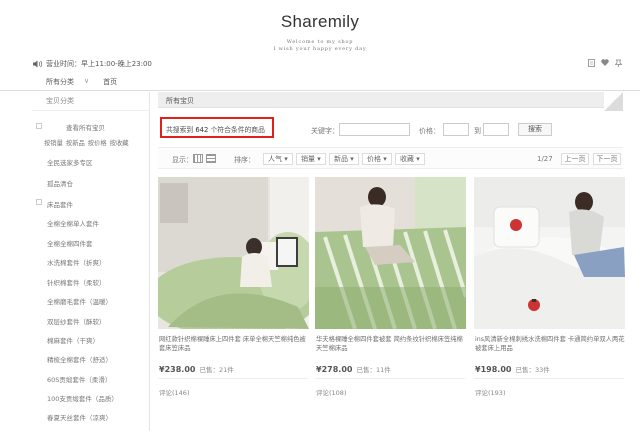 Image resolution: width=640 pixels, height=431 pixels. Describe the element at coordinates (320, 90) in the screenshot. I see `nav-divider` at that location.